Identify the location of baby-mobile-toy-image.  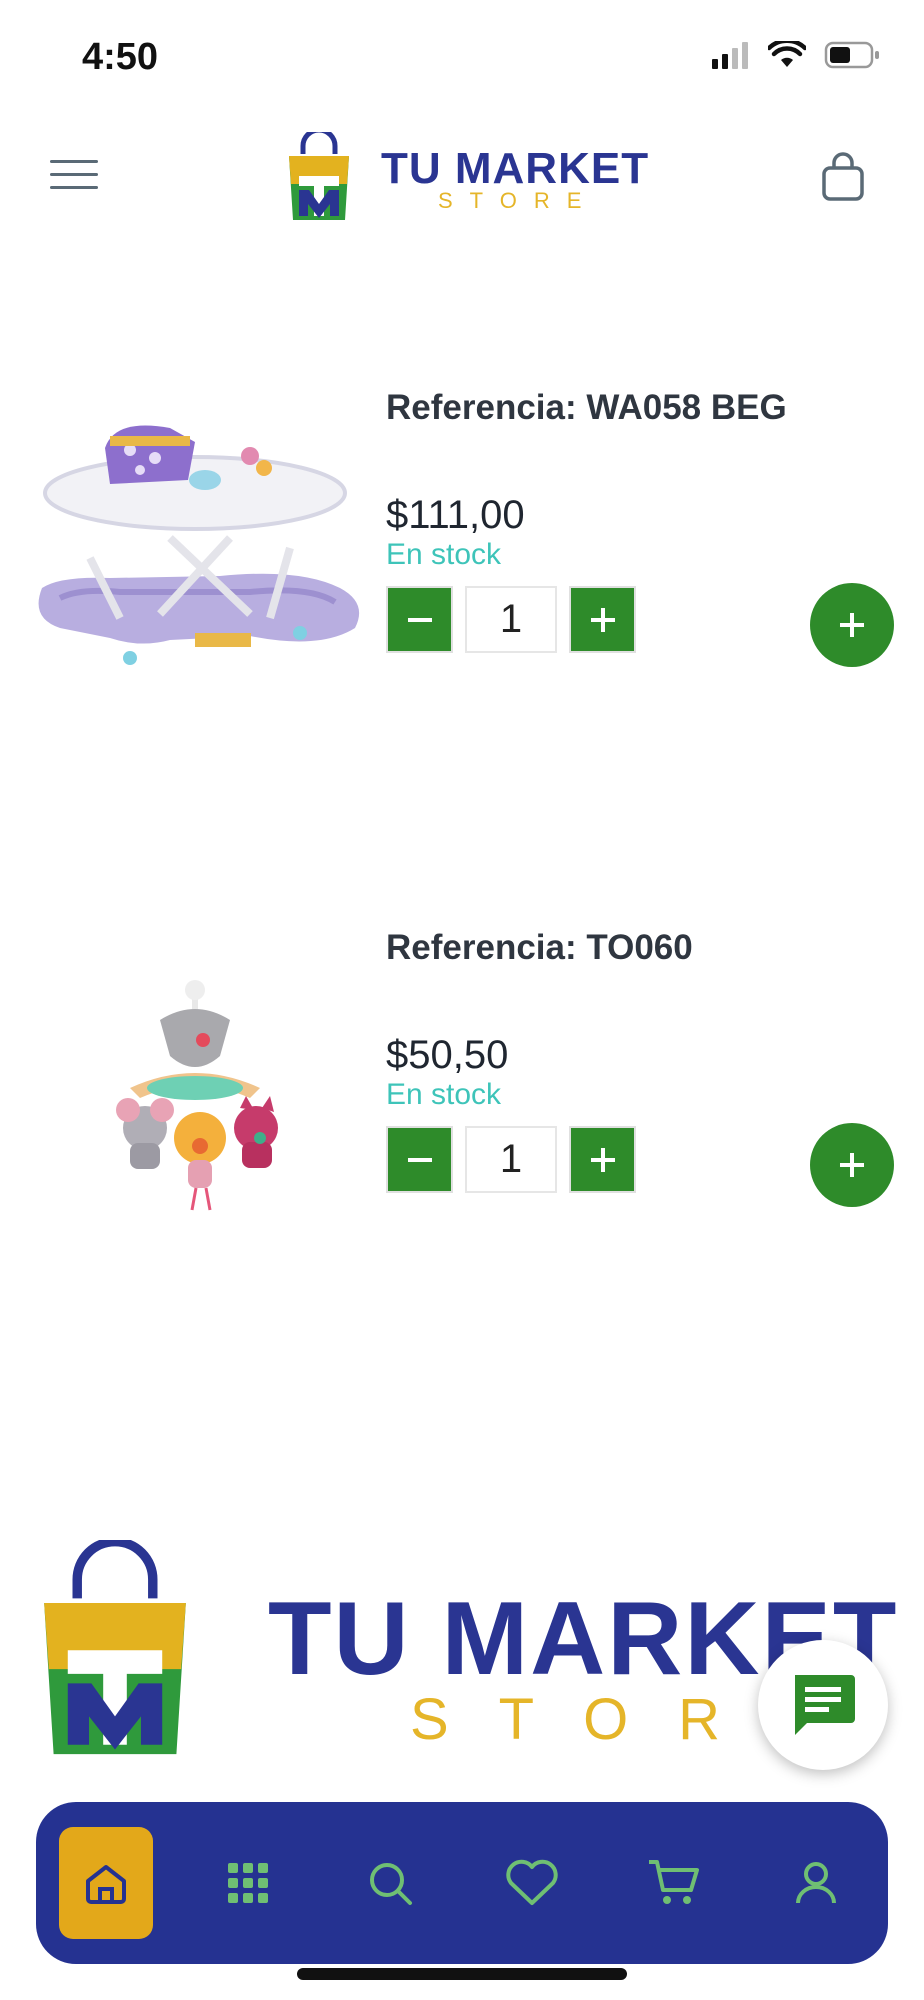
(197, 1095).